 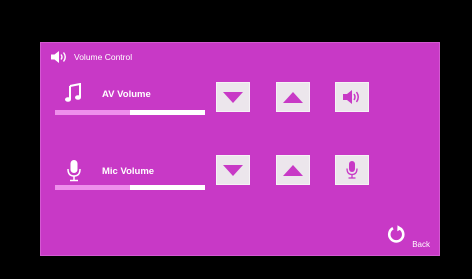 What do you see at coordinates (408, 236) in the screenshot?
I see `back-button: Back` at bounding box center [408, 236].